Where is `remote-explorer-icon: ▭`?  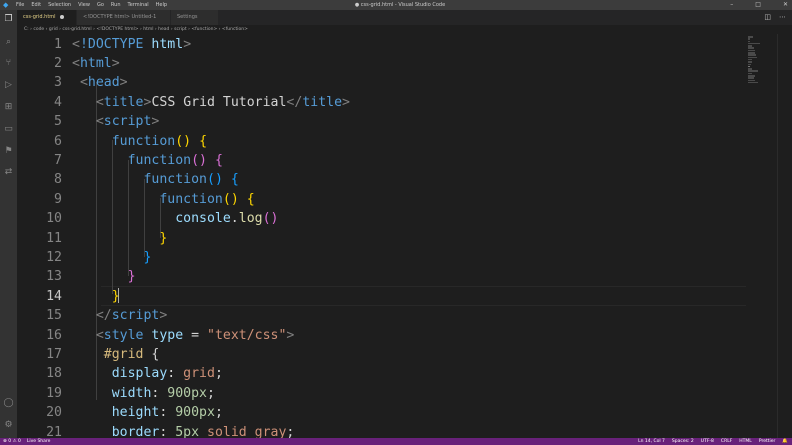 remote-explorer-icon: ▭ is located at coordinates (8, 129).